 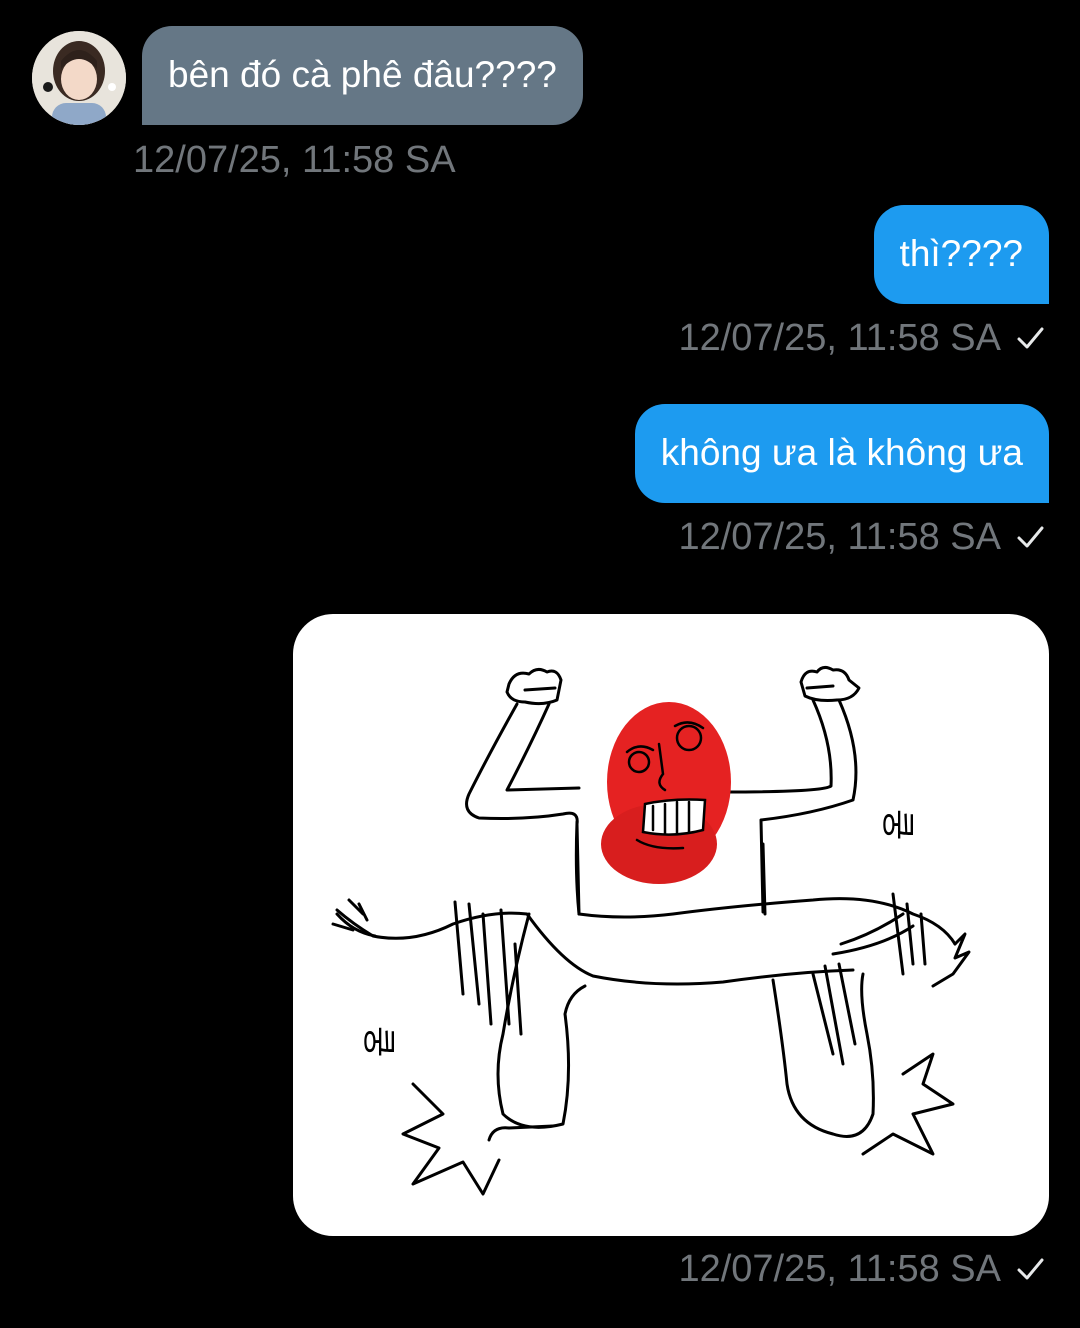 I want to click on outgoing-message-bubble: thì????, so click(x=961, y=254).